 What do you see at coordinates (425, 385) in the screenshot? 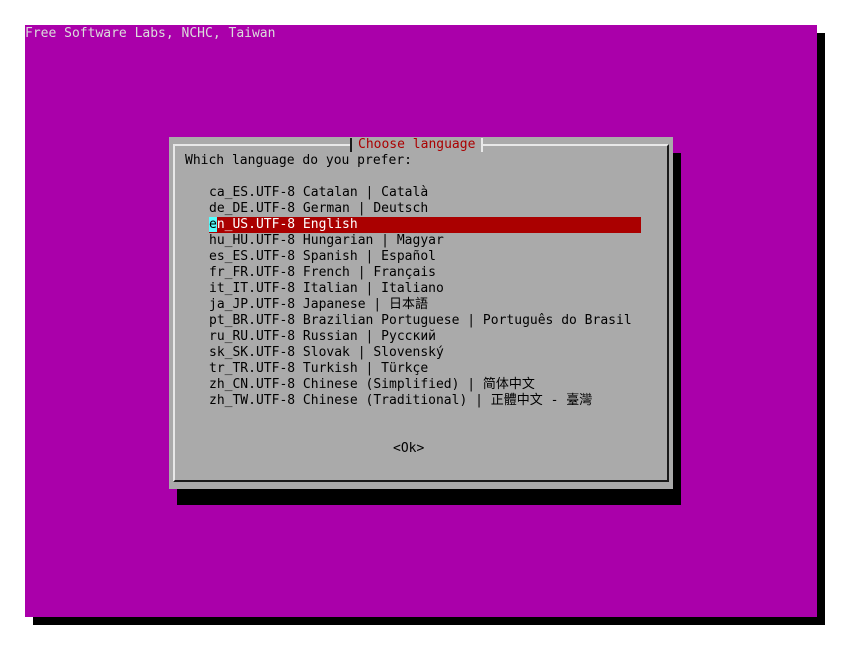
I see `language-item-zh-cn: zh_CN.UTF-8 Chinese (Simplified) | 简体中文` at bounding box center [425, 385].